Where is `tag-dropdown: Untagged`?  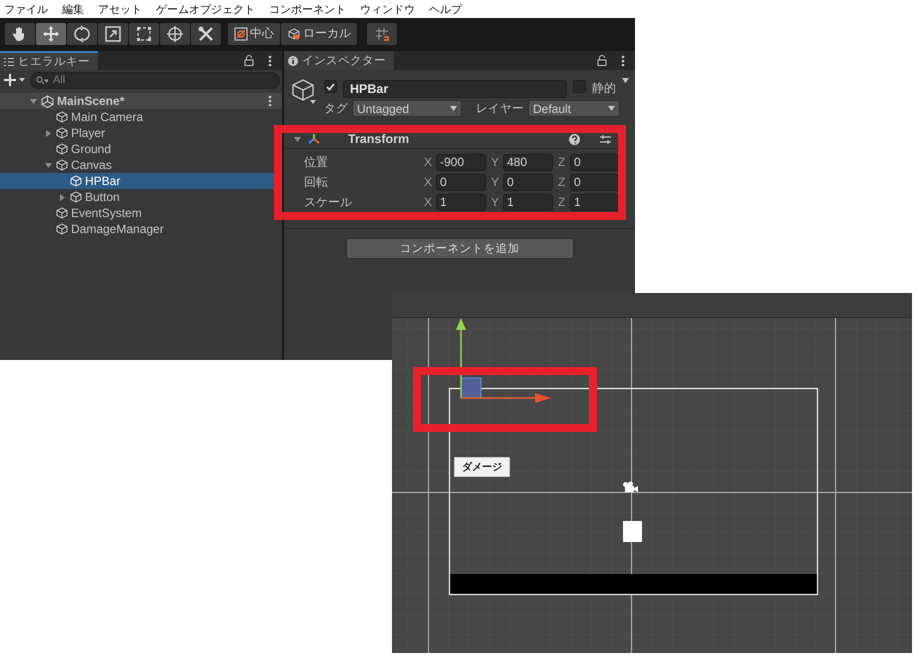
tag-dropdown: Untagged is located at coordinates (407, 108).